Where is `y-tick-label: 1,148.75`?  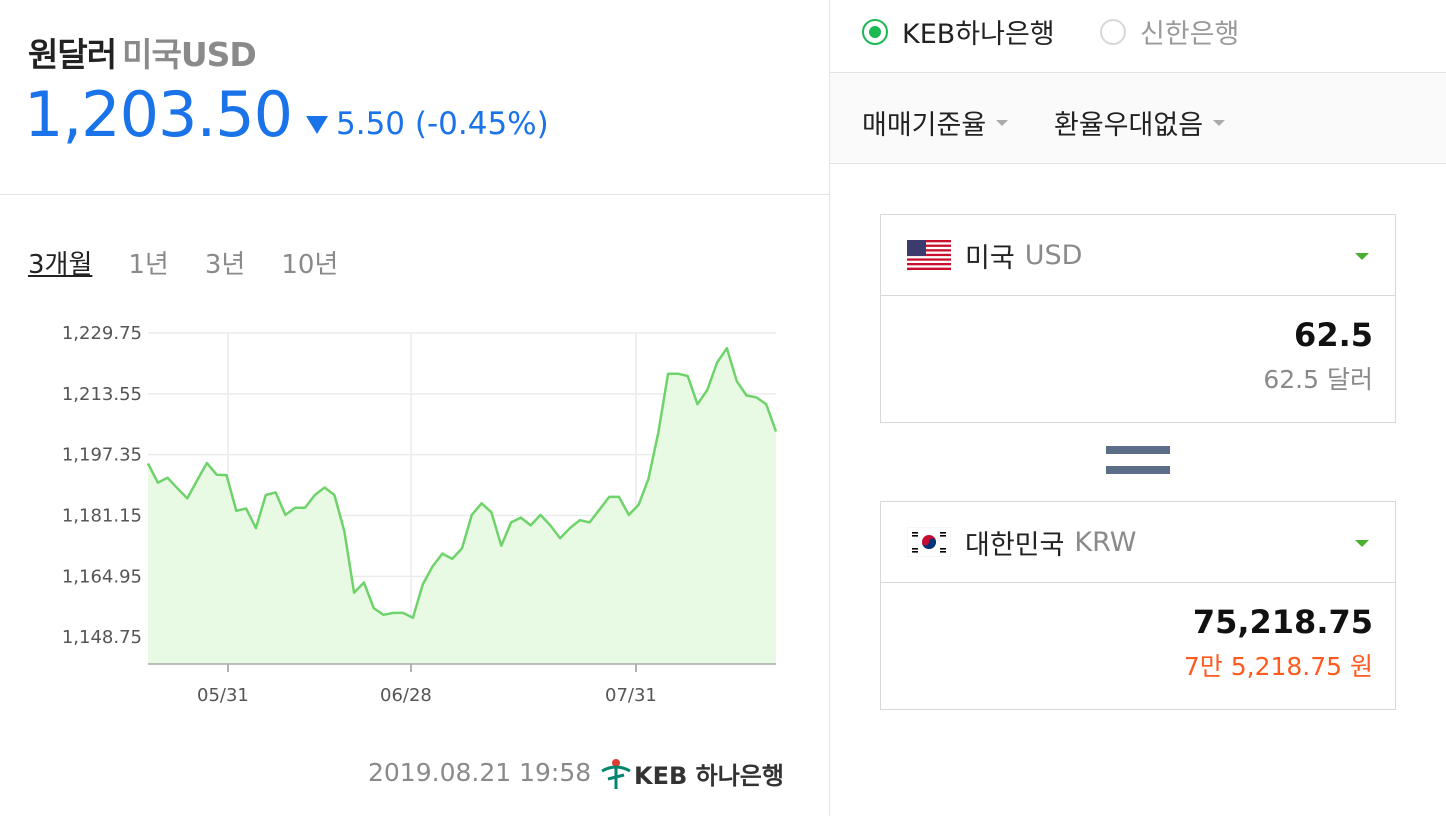 y-tick-label: 1,148.75 is located at coordinates (102, 637).